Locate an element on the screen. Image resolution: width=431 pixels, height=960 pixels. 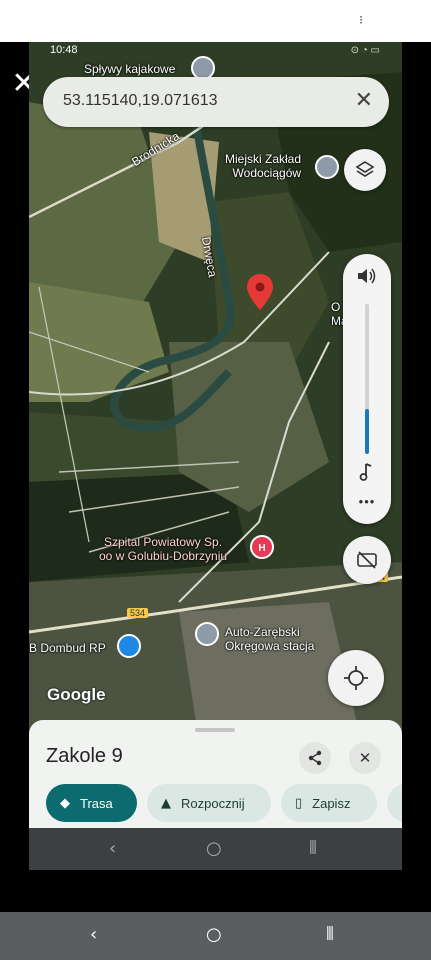
close-sheet-button: ✕ is located at coordinates (365, 758).